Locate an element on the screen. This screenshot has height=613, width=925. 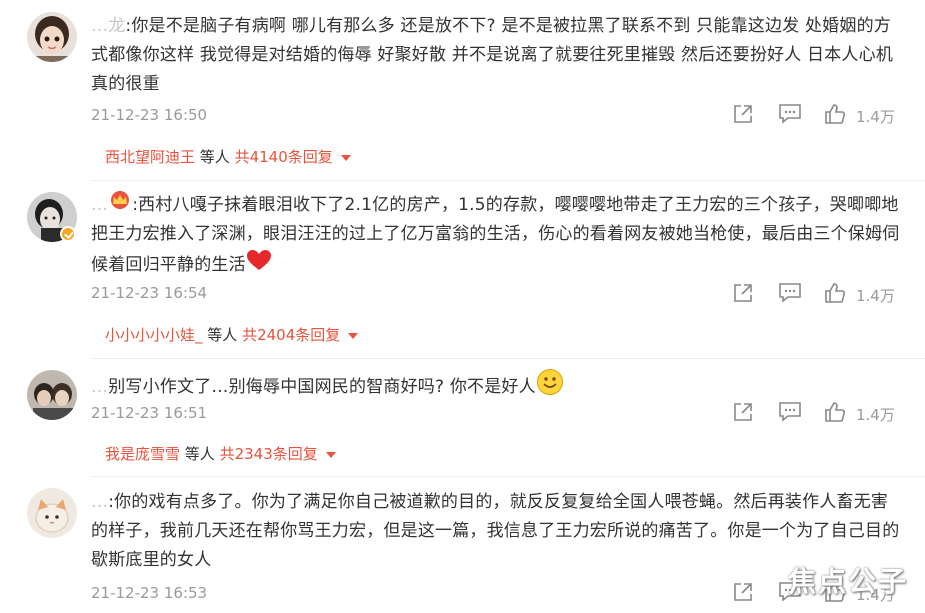
smile-emoji is located at coordinates (550, 387).